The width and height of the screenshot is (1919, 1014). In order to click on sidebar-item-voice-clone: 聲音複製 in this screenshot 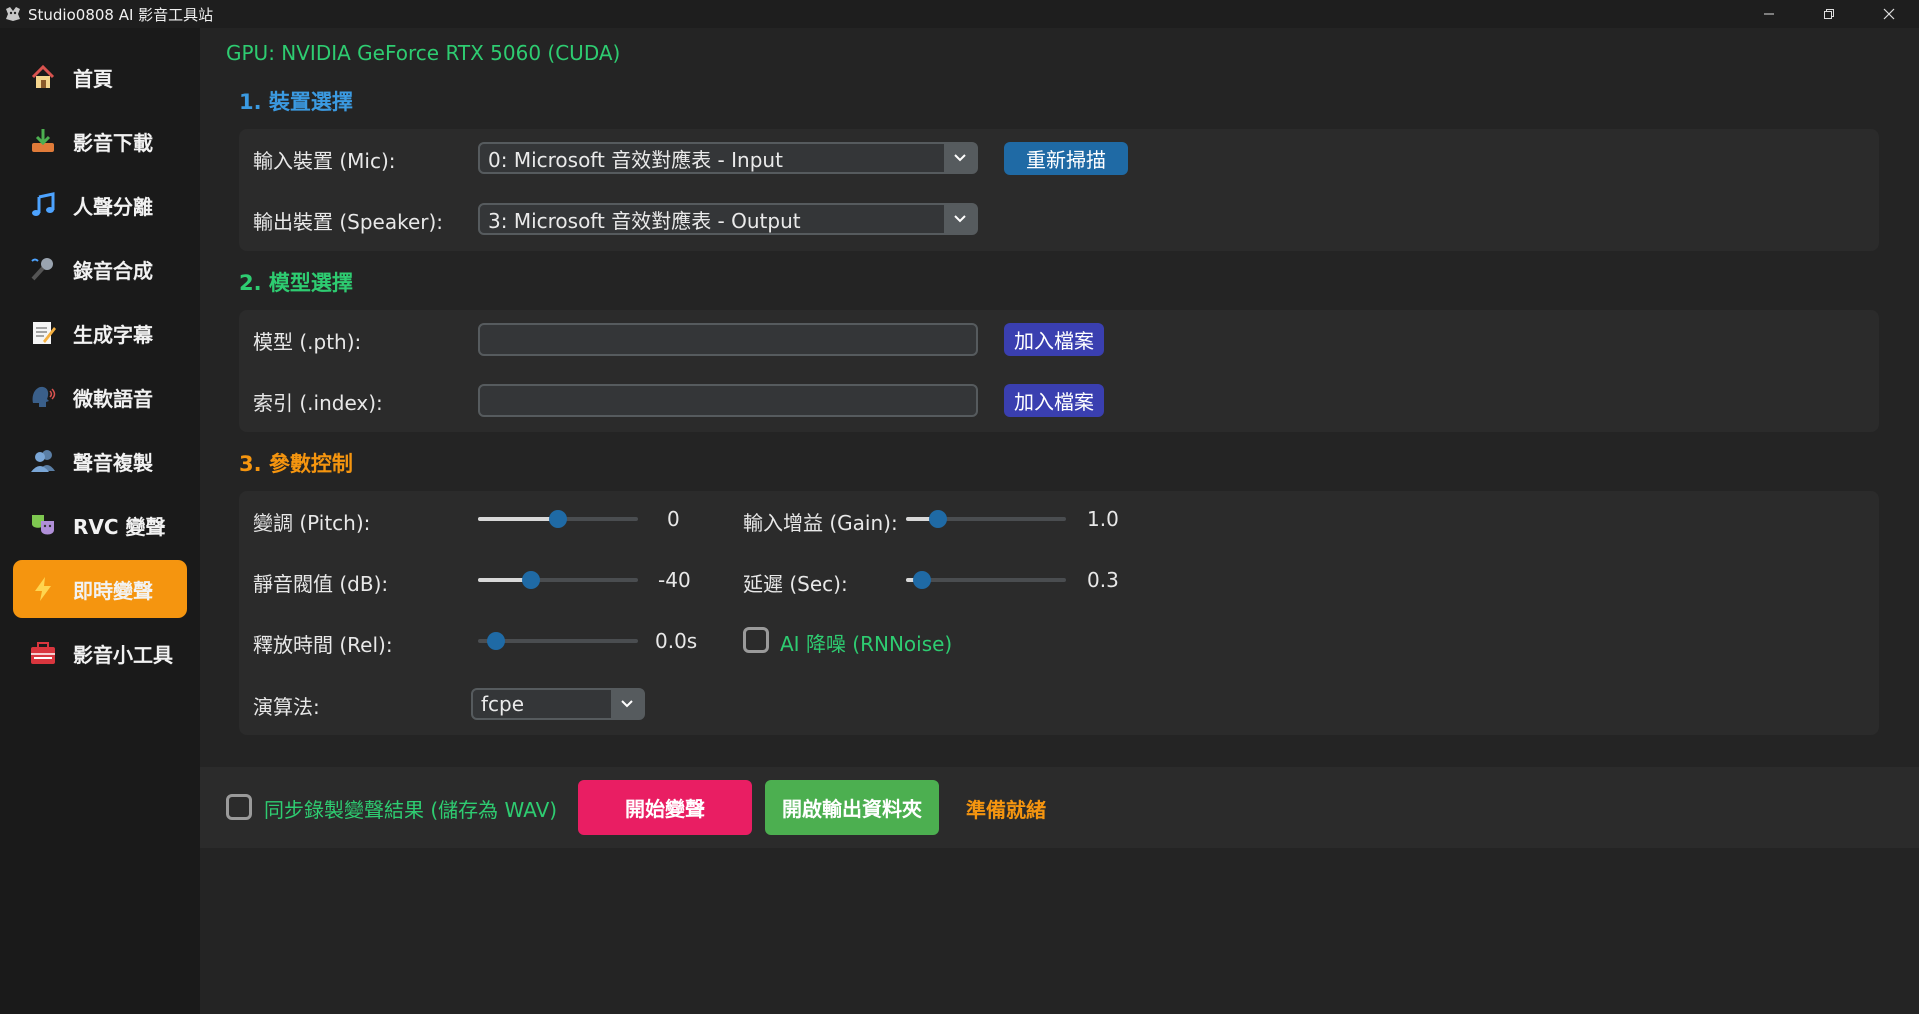, I will do `click(100, 461)`.